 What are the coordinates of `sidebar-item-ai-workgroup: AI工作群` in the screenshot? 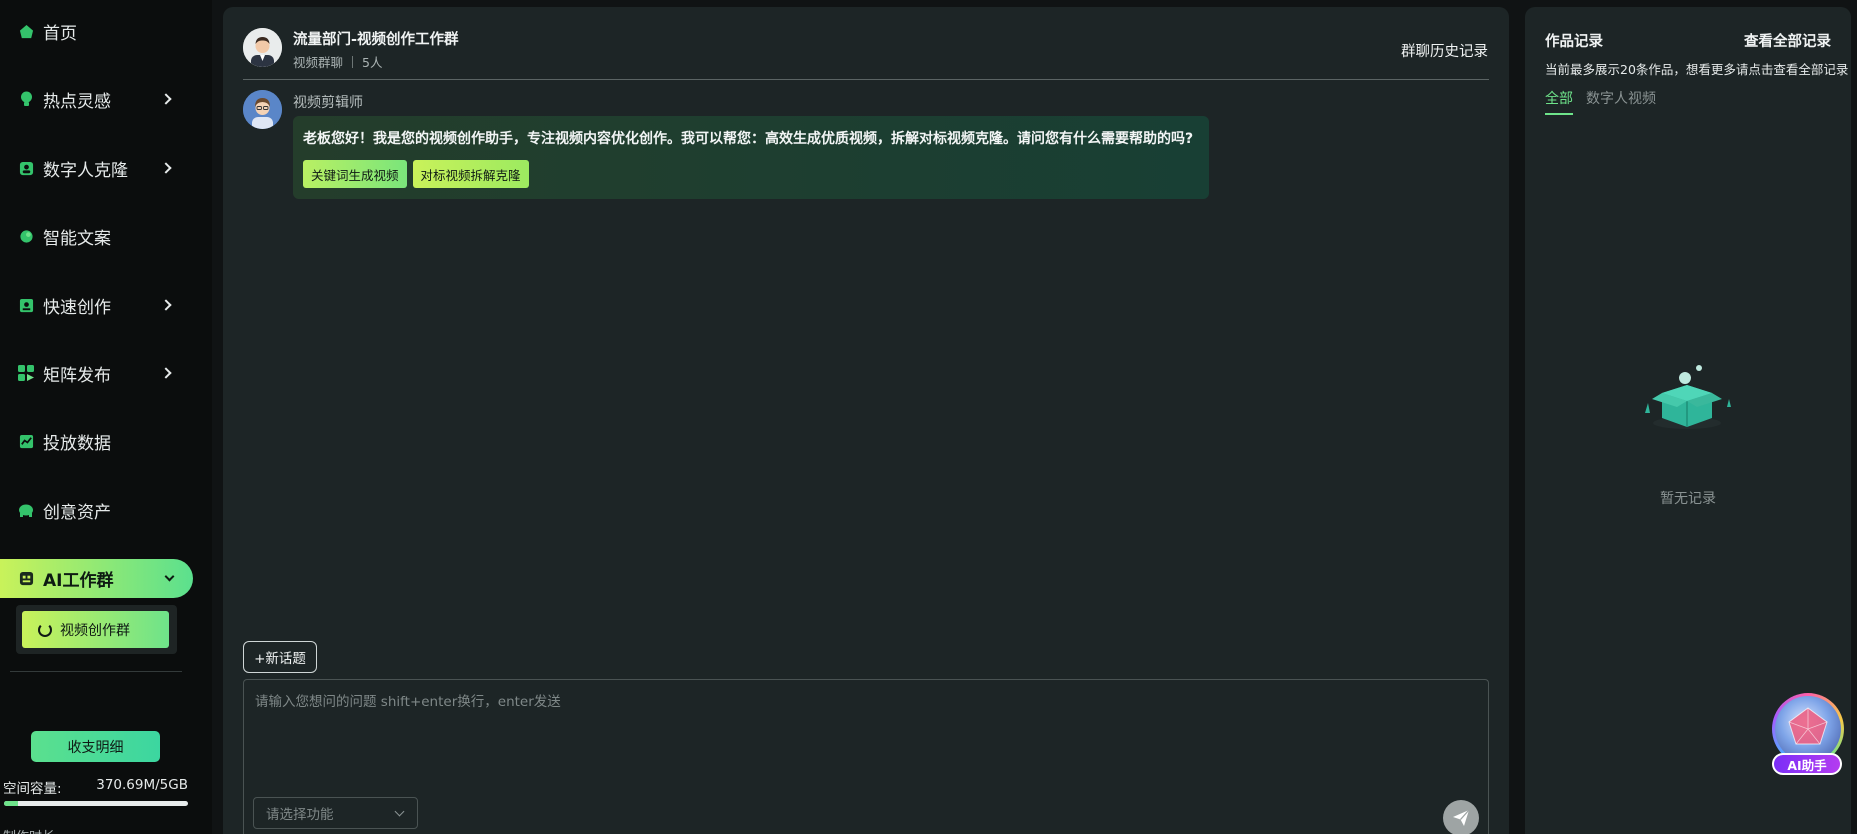 It's located at (96, 578).